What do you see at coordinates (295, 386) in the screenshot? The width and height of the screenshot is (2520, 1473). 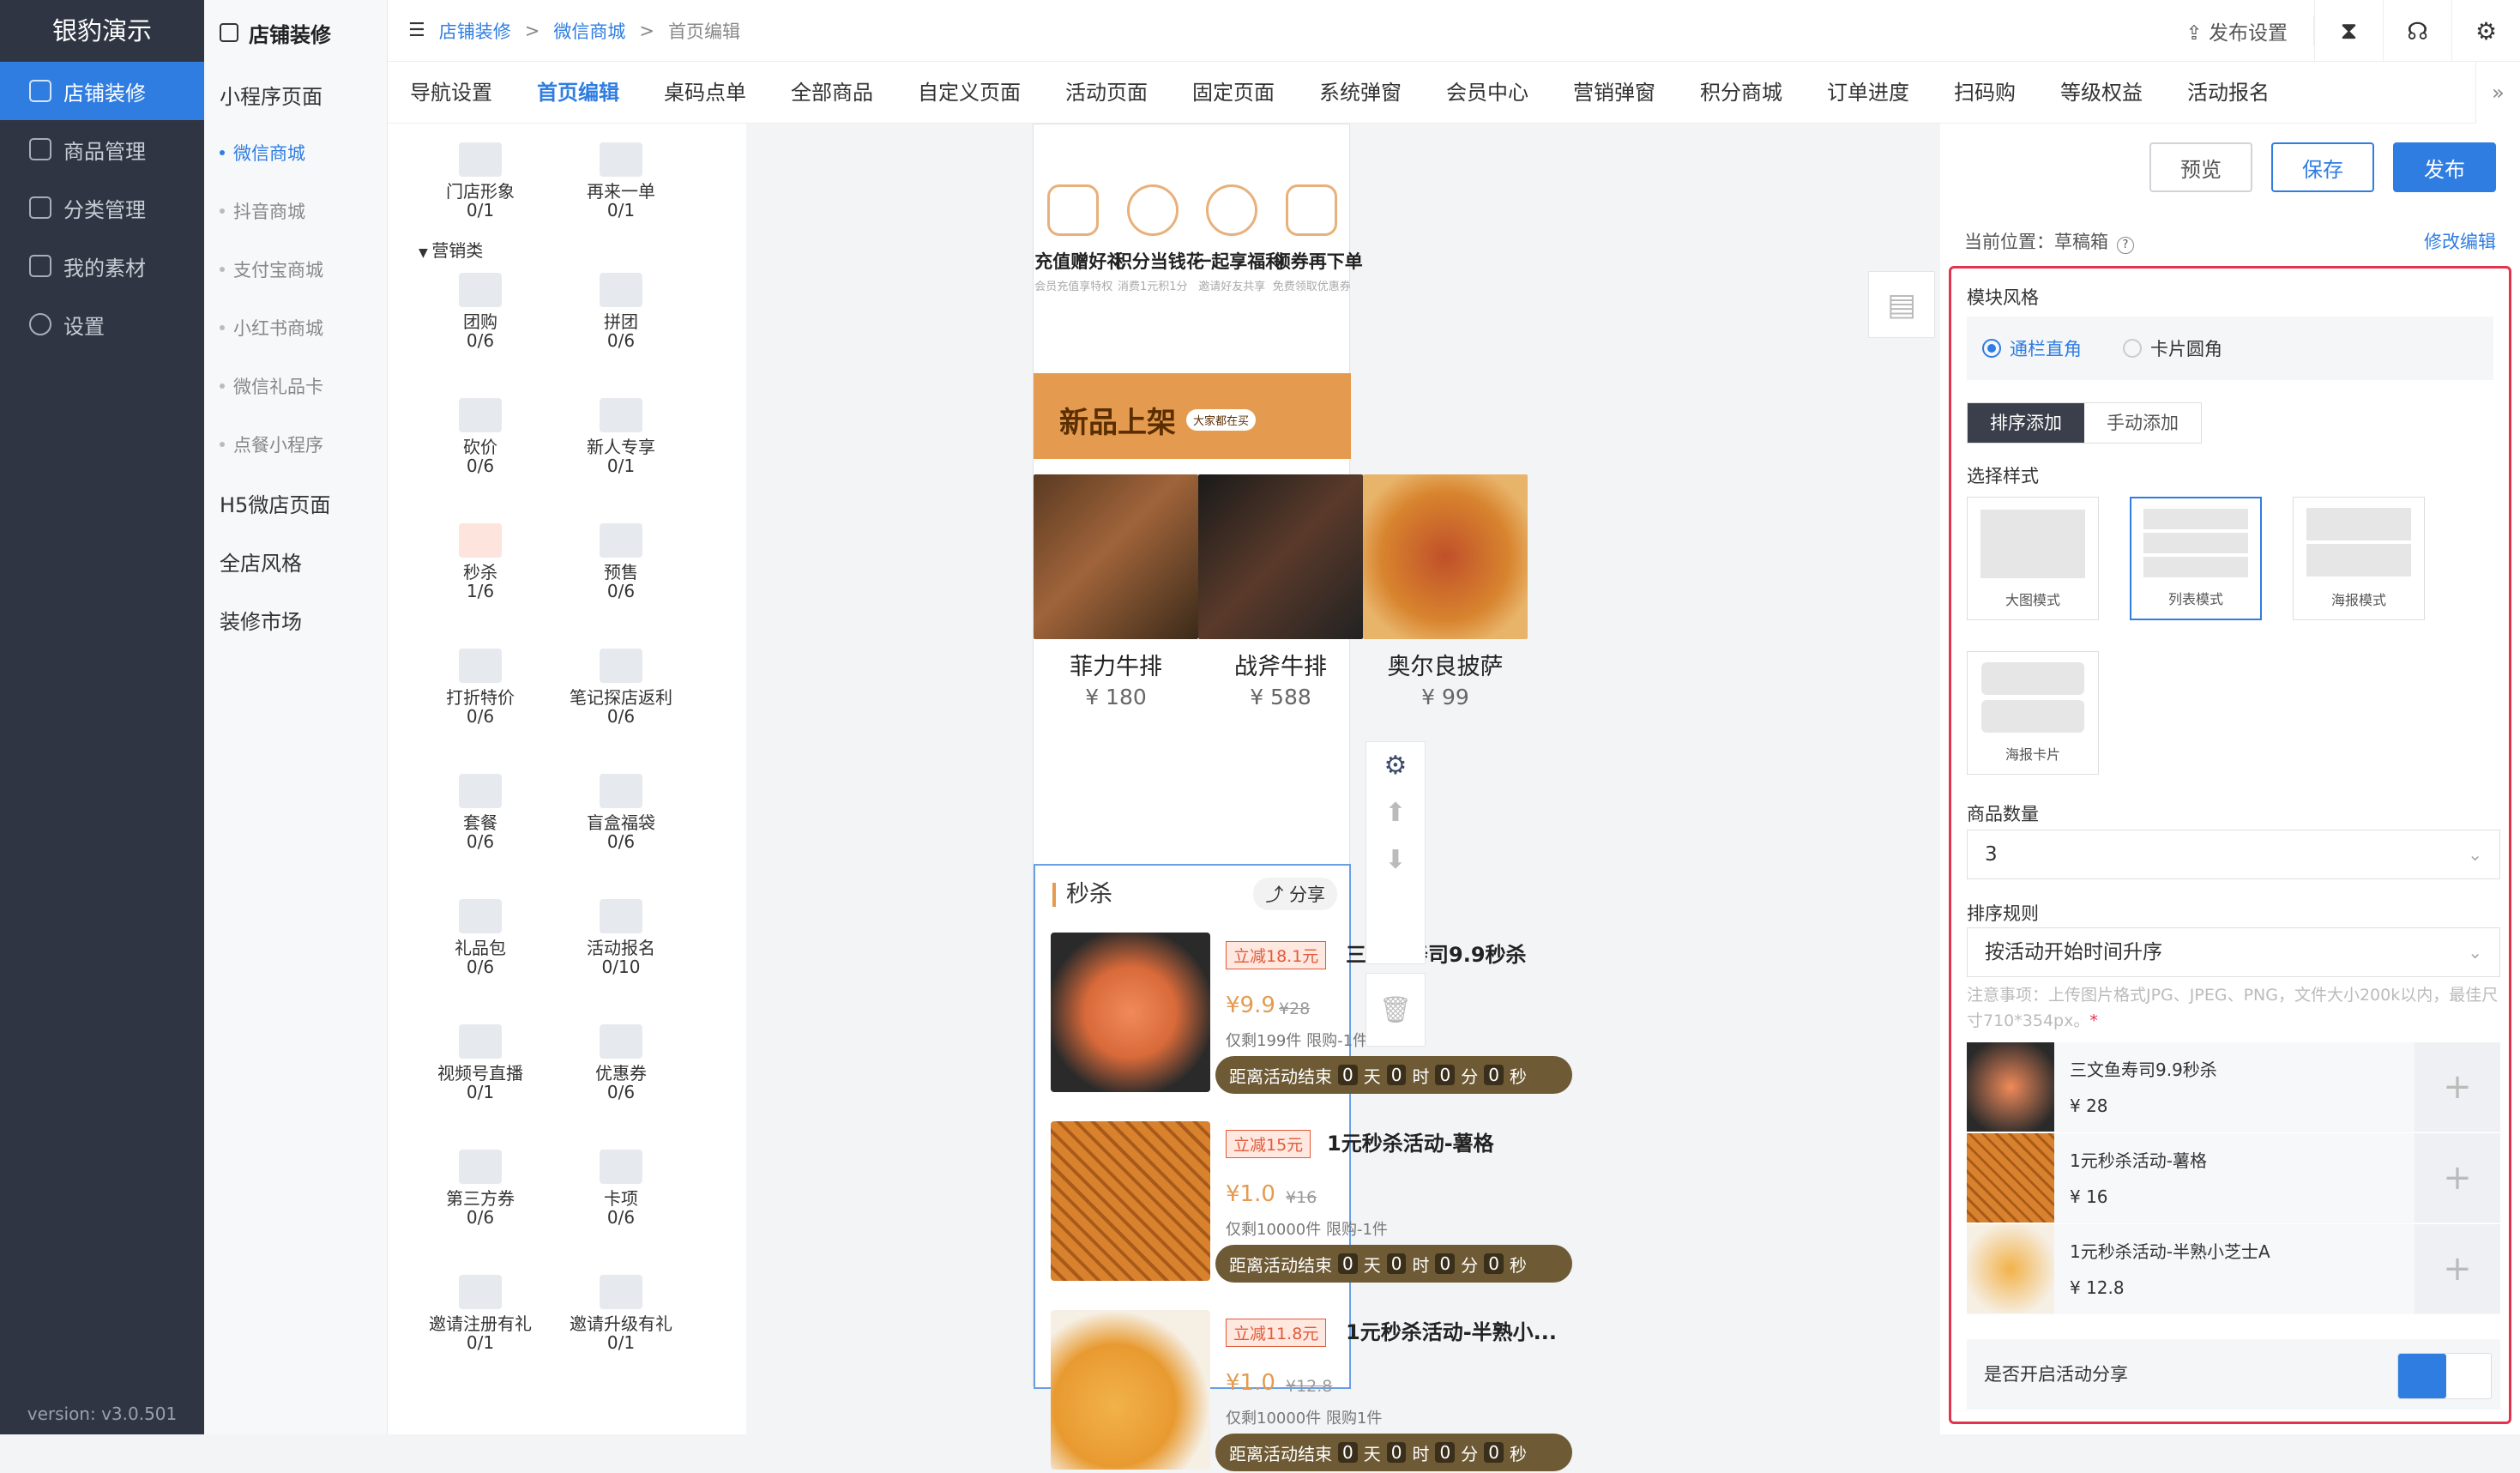 I see `subnav-item-giftcard: 微信礼品卡` at bounding box center [295, 386].